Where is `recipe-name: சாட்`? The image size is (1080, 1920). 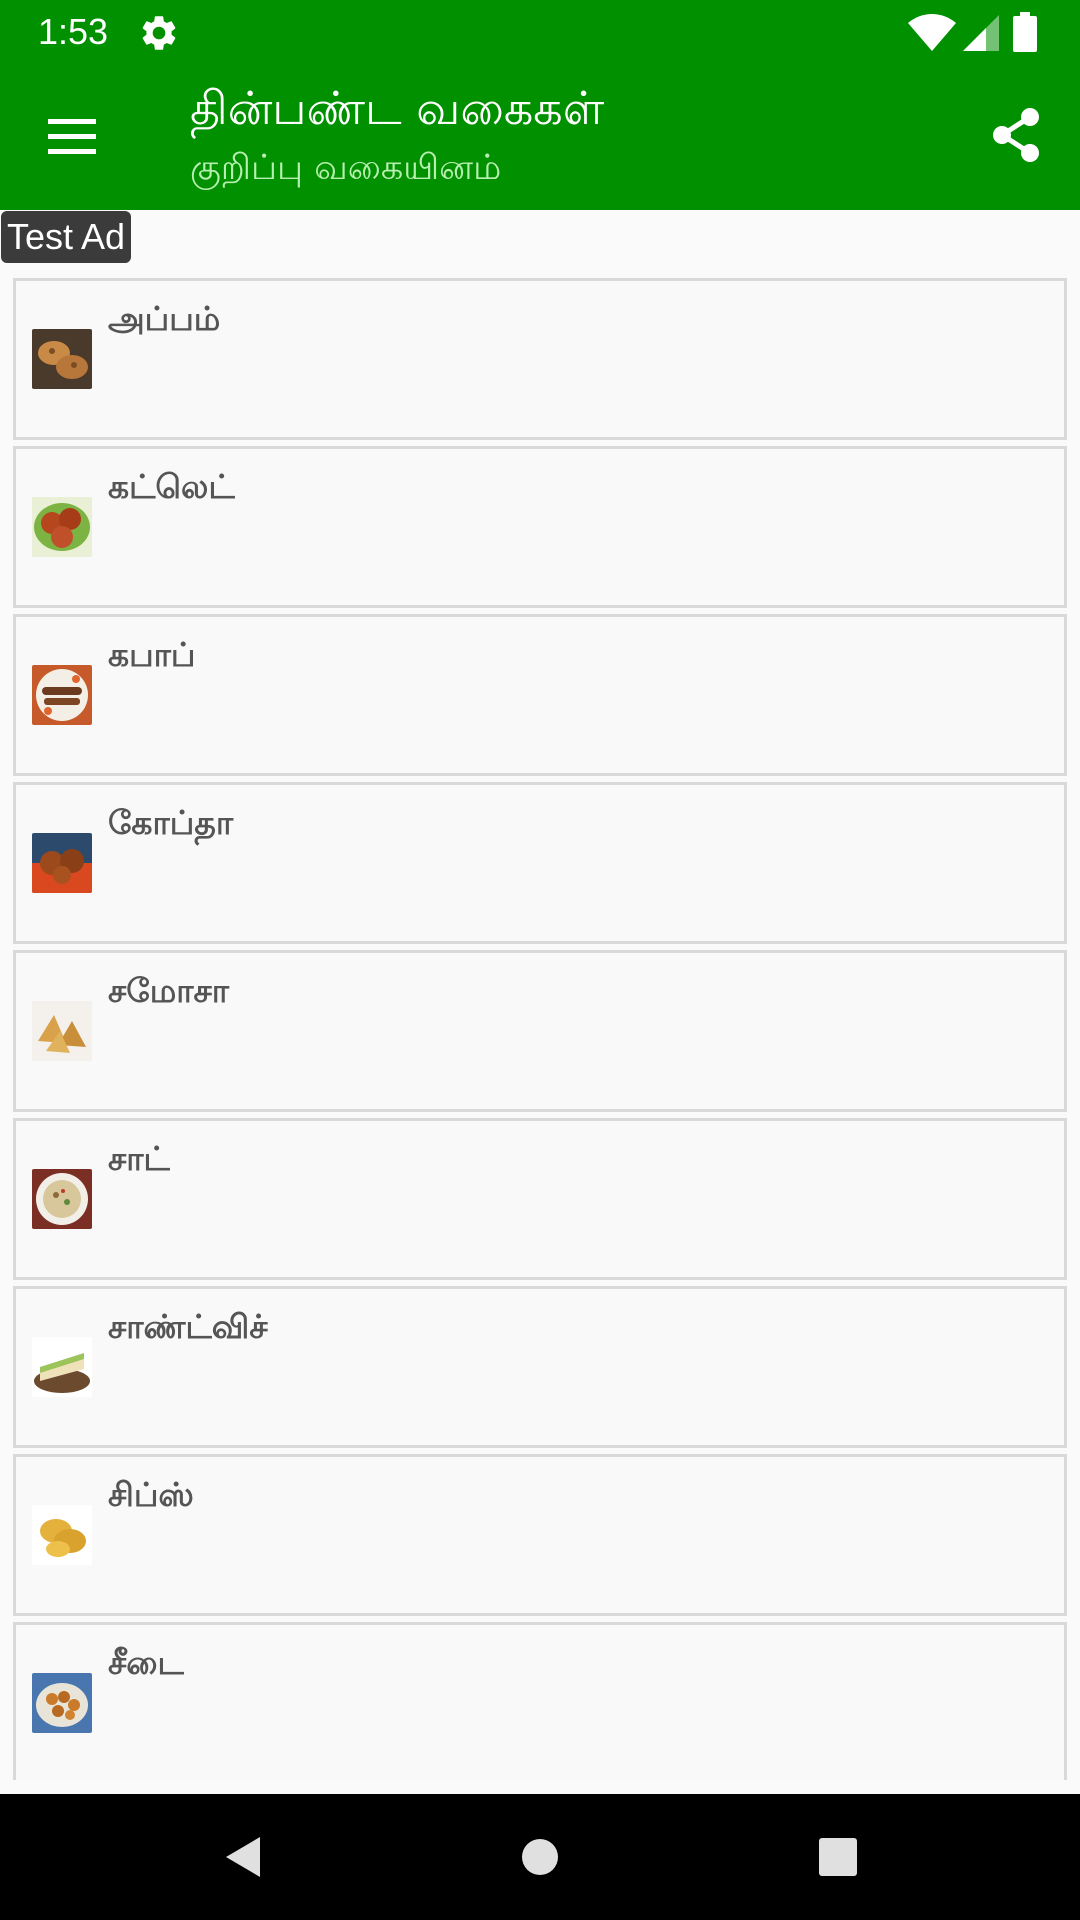
recipe-name: சாட் is located at coordinates (139, 1158).